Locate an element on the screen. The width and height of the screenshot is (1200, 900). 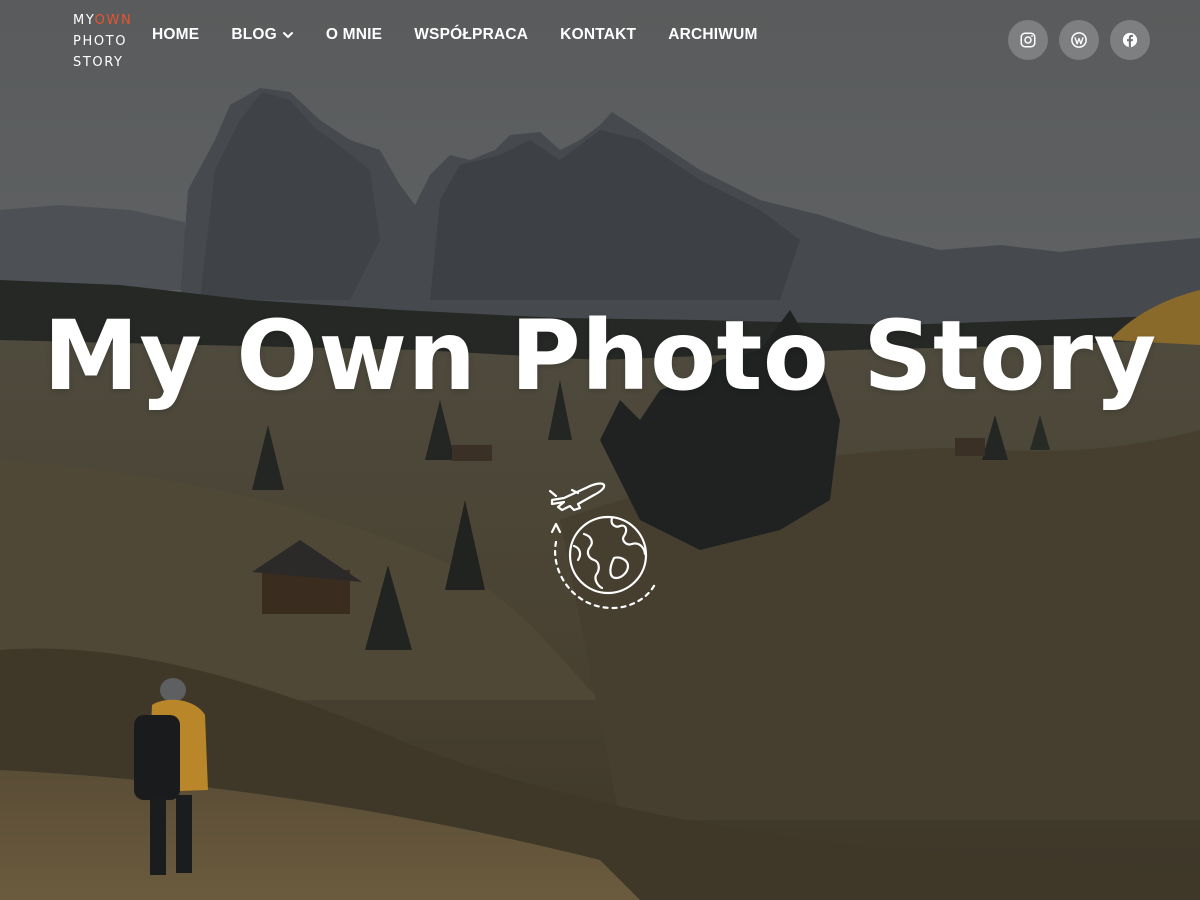
site-logo: MYOWN PHOTO STORY is located at coordinates (102, 41).